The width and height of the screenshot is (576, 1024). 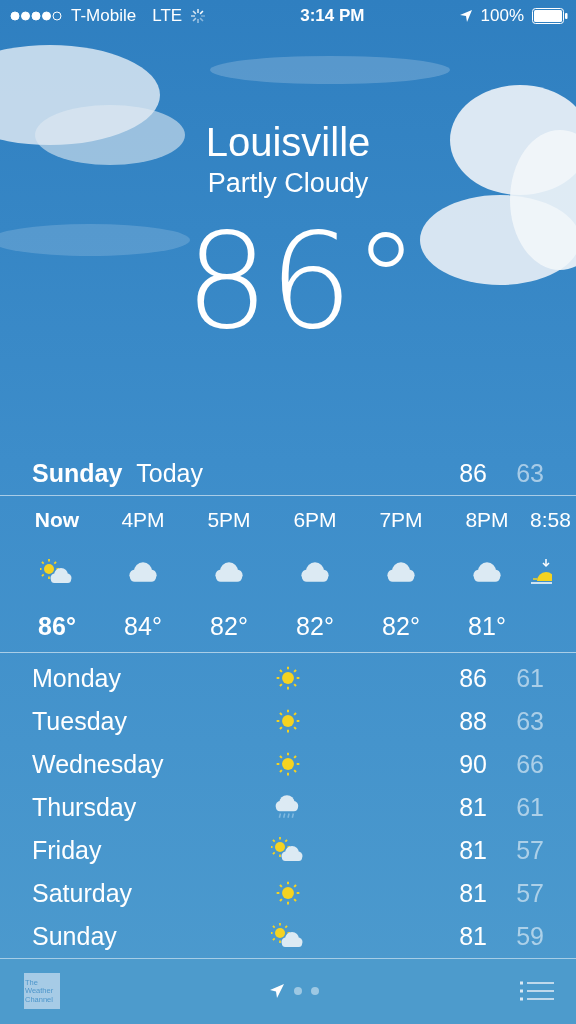 What do you see at coordinates (143, 627) in the screenshot?
I see `hour-temperature: 84°` at bounding box center [143, 627].